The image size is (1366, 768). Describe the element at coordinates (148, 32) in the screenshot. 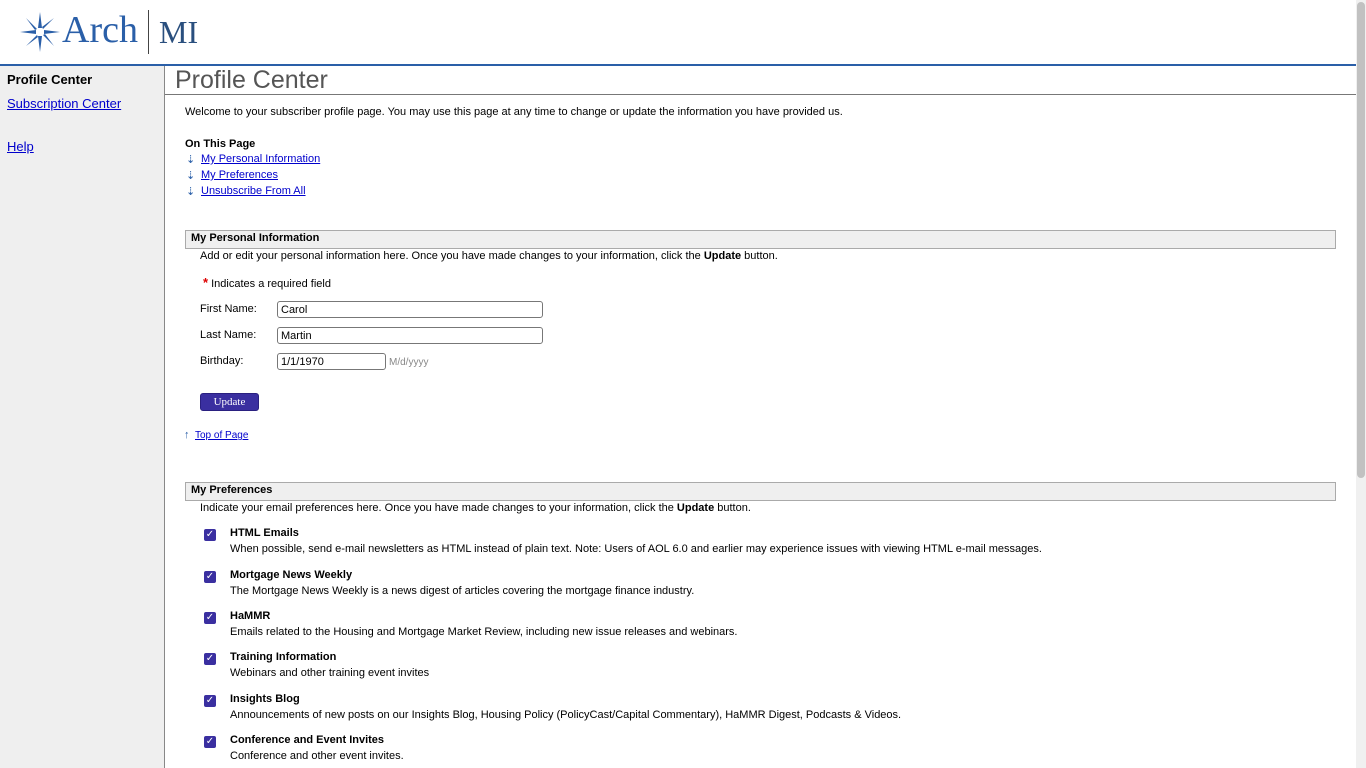

I see `logo-divider` at that location.